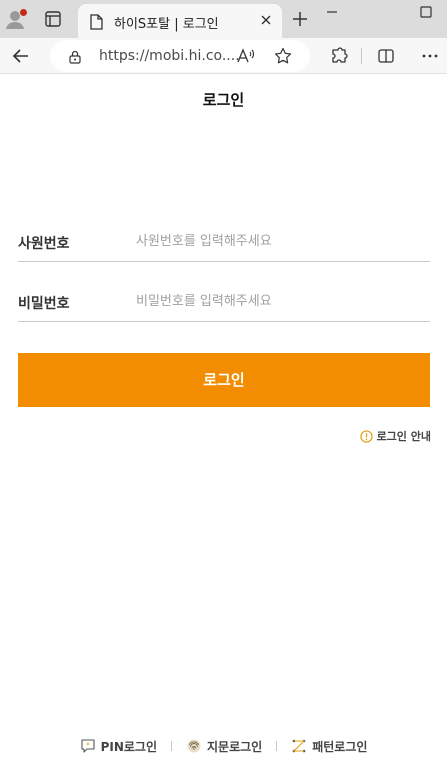 The width and height of the screenshot is (447, 766). I want to click on browser-tab-strip: 하이S포탈 | 로그인, so click(223, 19).